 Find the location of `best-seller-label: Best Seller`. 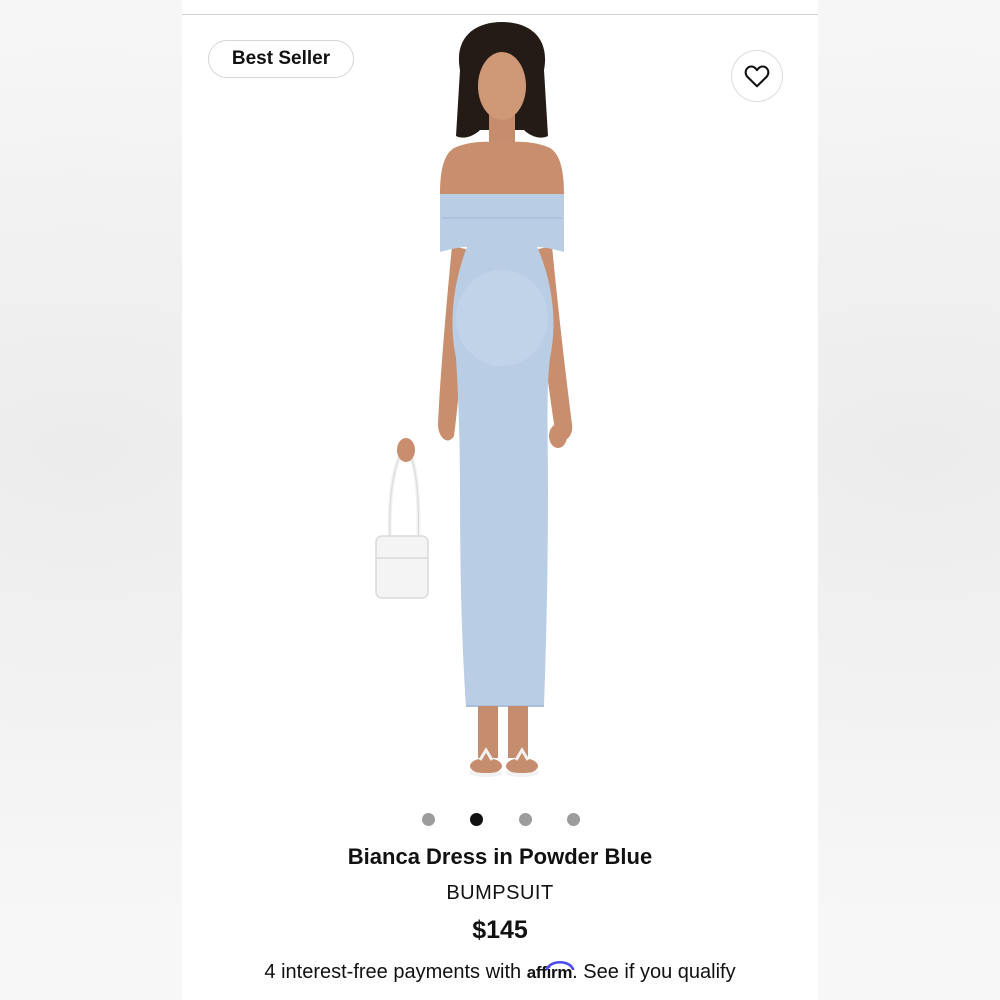

best-seller-label: Best Seller is located at coordinates (281, 58).